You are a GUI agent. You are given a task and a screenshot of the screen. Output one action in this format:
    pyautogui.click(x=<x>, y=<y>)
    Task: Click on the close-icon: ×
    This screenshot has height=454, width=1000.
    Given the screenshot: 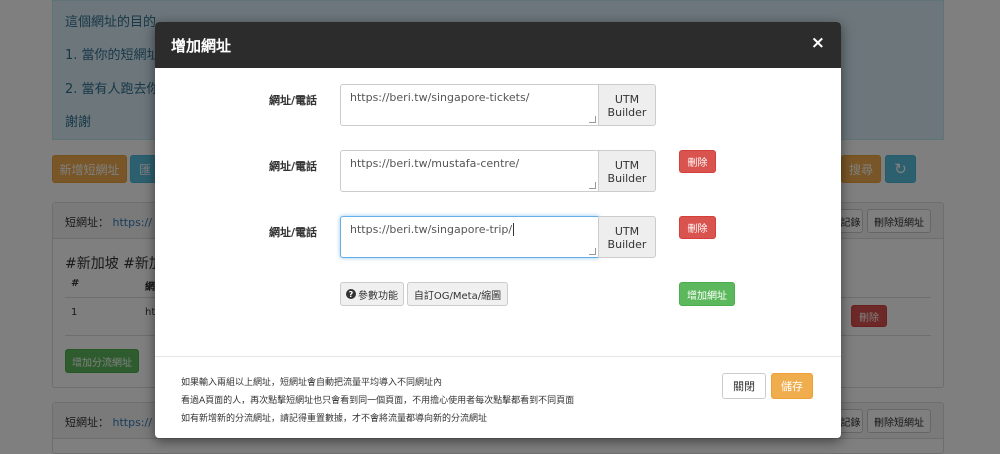 What is the action you would take?
    pyautogui.click(x=818, y=43)
    